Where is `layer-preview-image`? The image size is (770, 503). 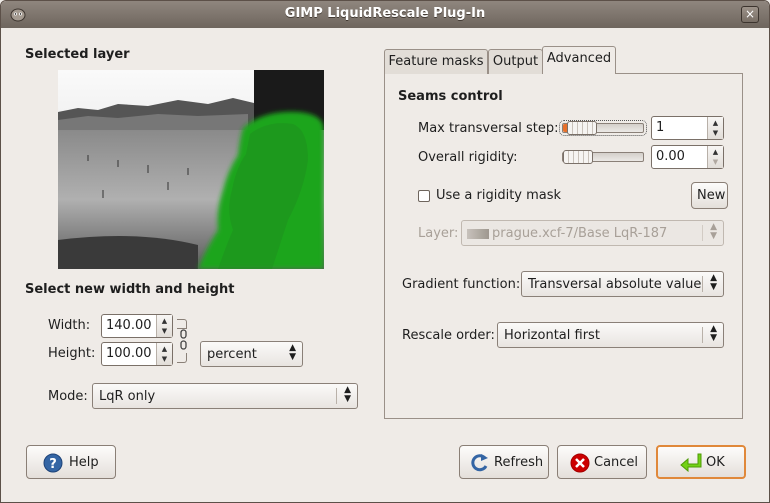
layer-preview-image is located at coordinates (191, 169).